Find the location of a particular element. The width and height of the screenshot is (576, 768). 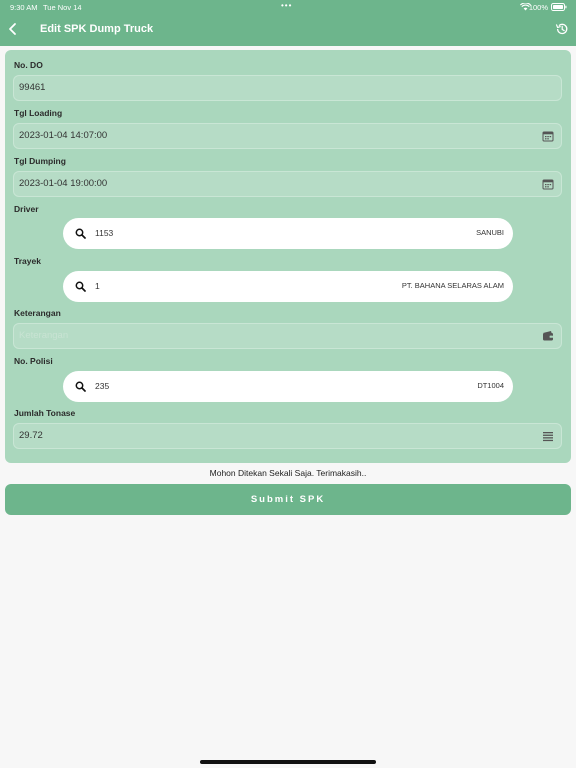

jumlah-tonase-value: 29.72 is located at coordinates (31, 435).